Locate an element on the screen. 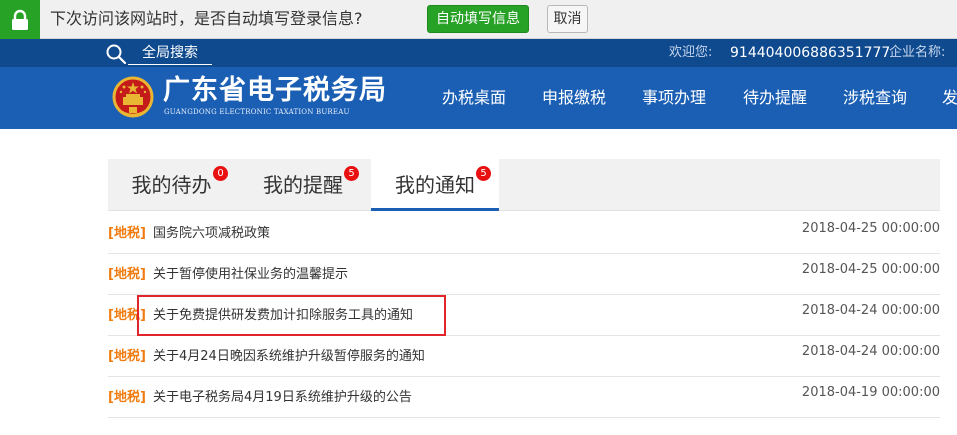  notice-title: 关于免费提供研发费加计扣除服务工具的通知 is located at coordinates (283, 316).